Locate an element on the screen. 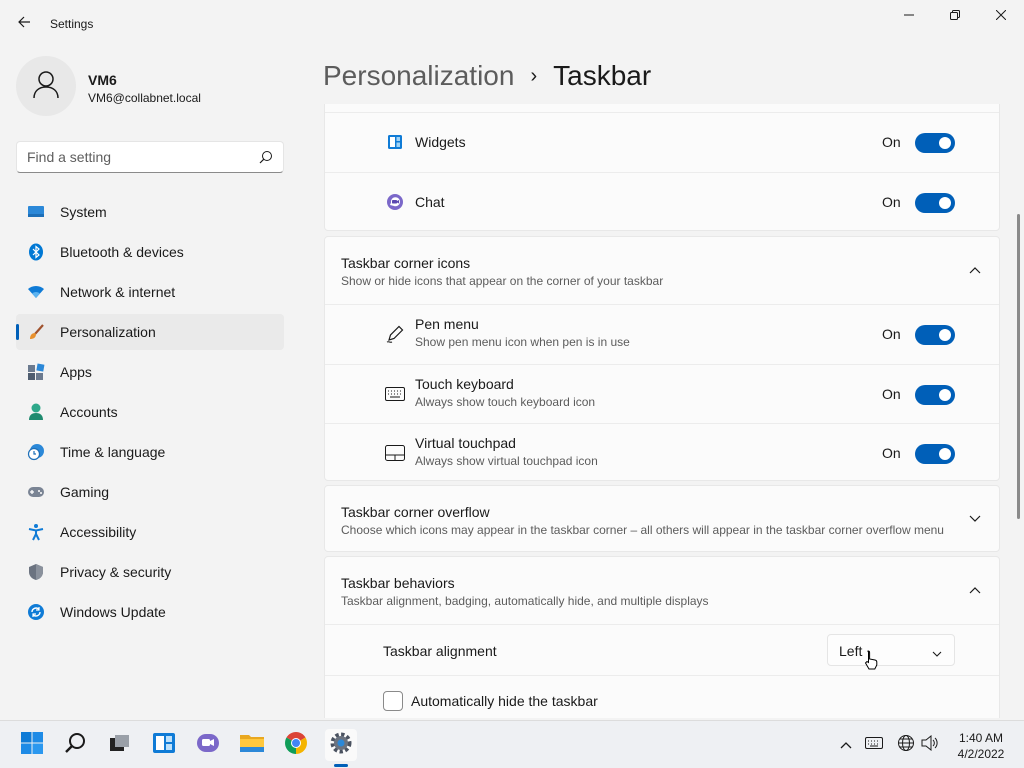  sidebar-item-gaming: Gaming is located at coordinates (150, 492).